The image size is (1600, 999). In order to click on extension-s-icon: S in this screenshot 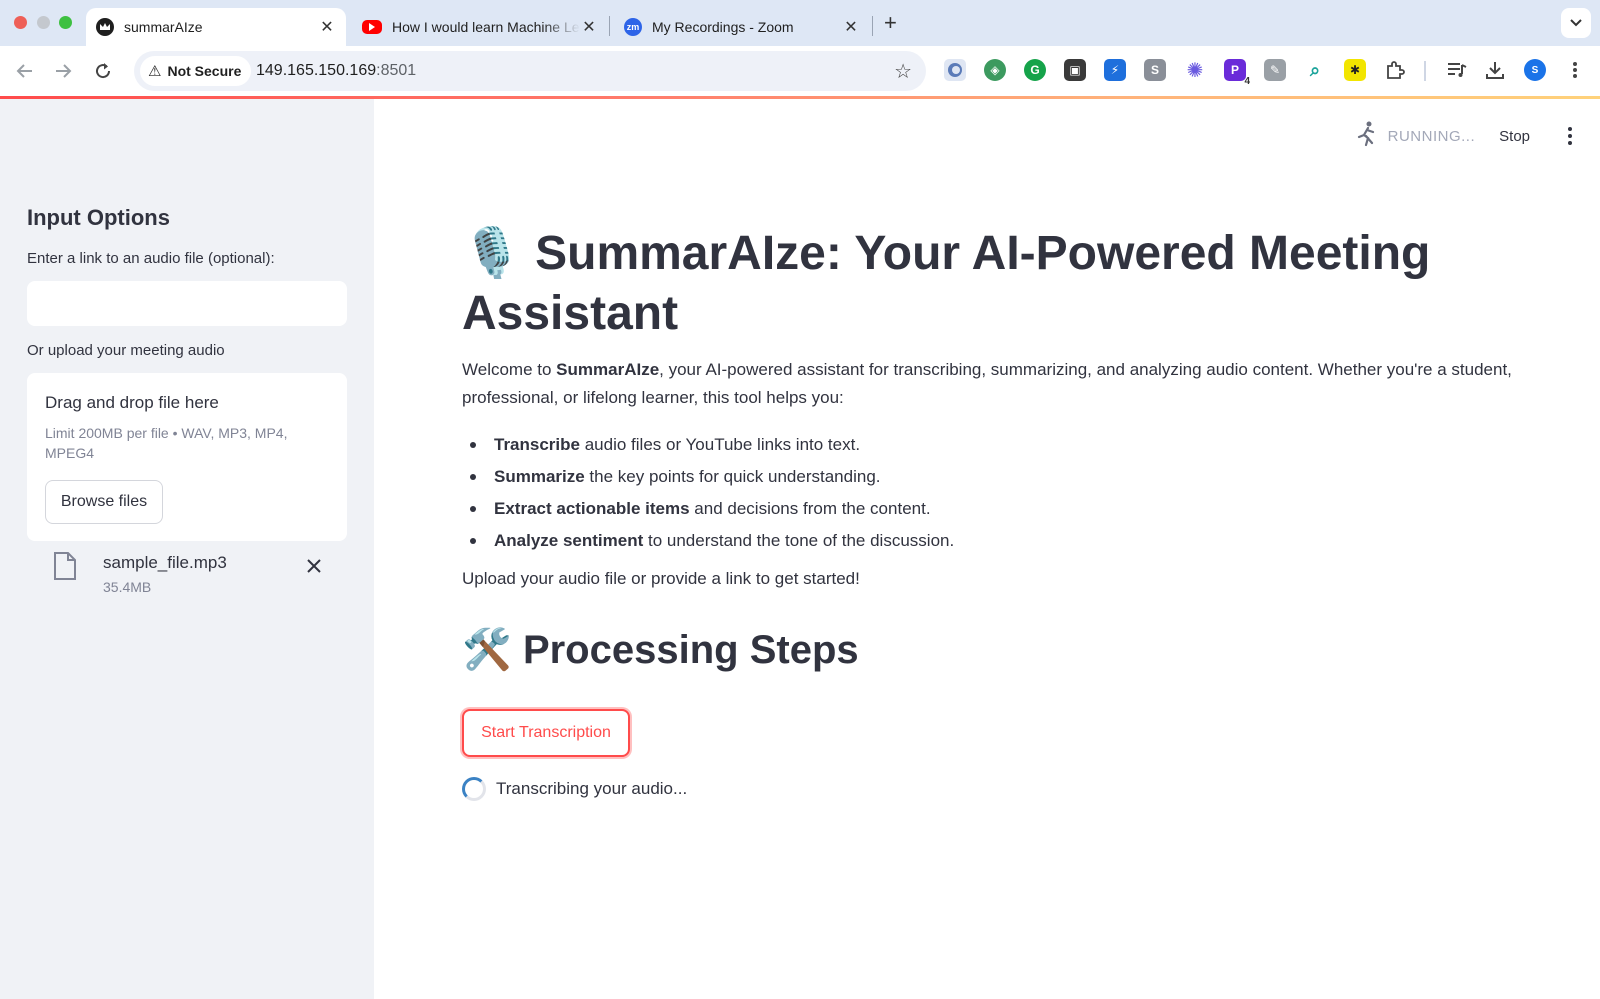, I will do `click(1155, 70)`.